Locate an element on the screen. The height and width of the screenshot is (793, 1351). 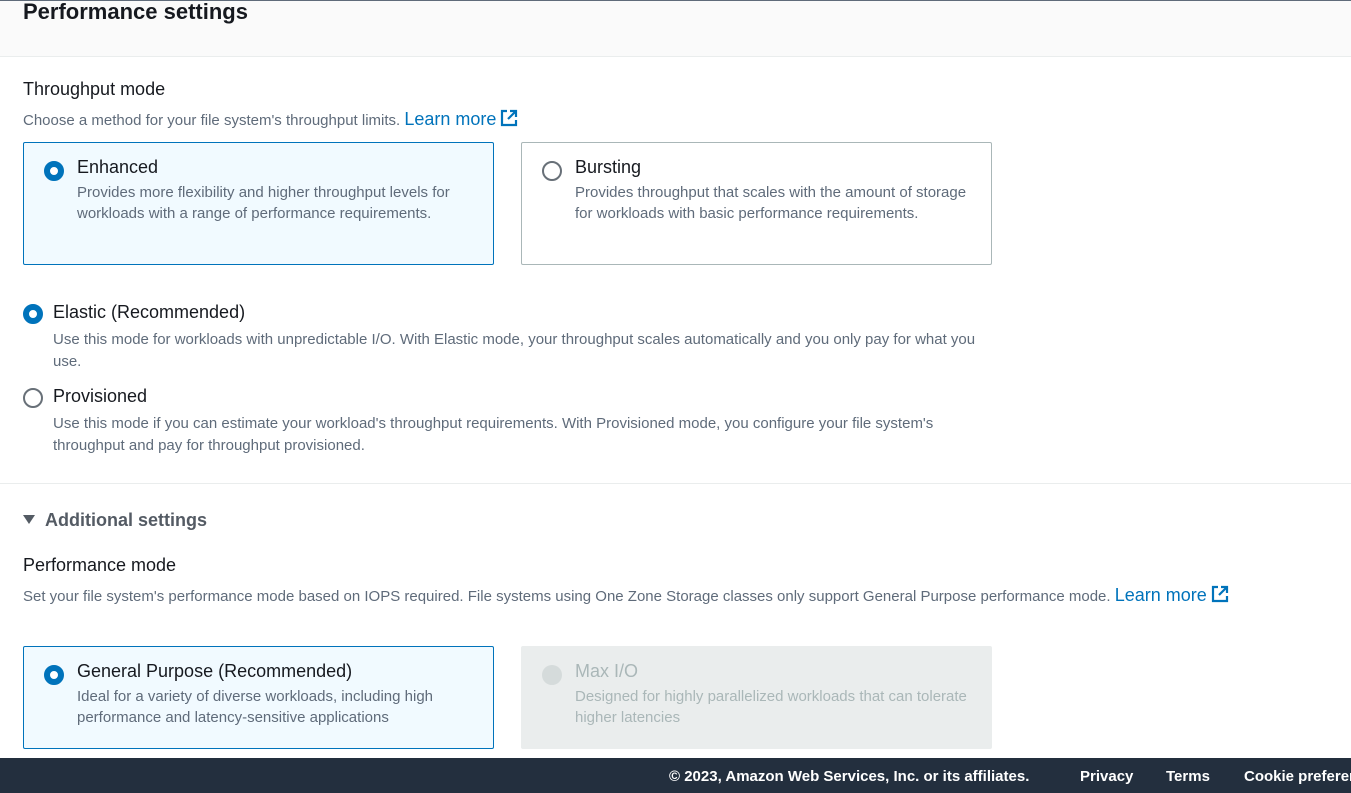
footer-privacy-link: Privacy is located at coordinates (1106, 776).